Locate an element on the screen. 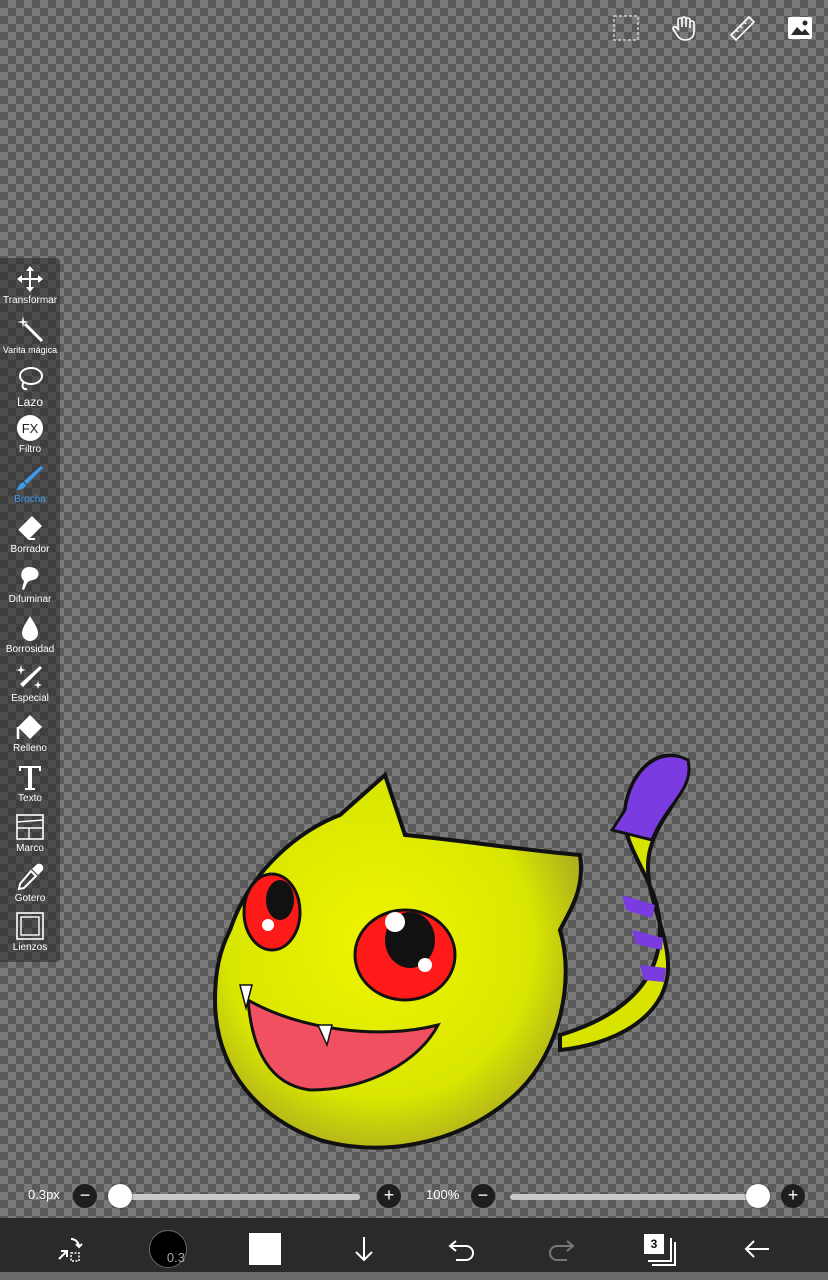 Image resolution: width=828 pixels, height=1280 pixels. eraser-icon is located at coordinates (30, 527).